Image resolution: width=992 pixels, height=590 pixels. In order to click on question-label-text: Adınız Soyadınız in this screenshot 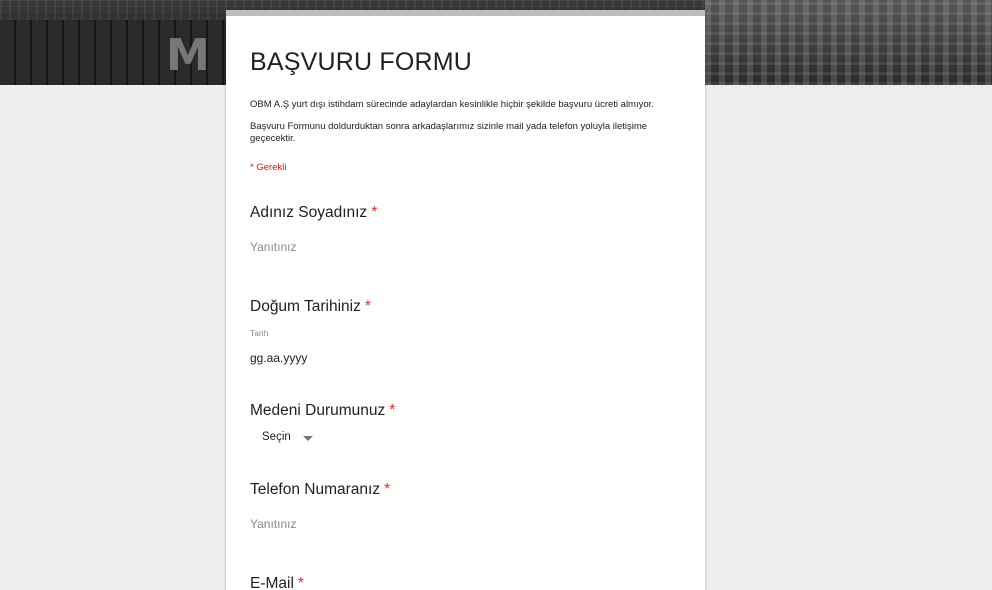, I will do `click(309, 212)`.